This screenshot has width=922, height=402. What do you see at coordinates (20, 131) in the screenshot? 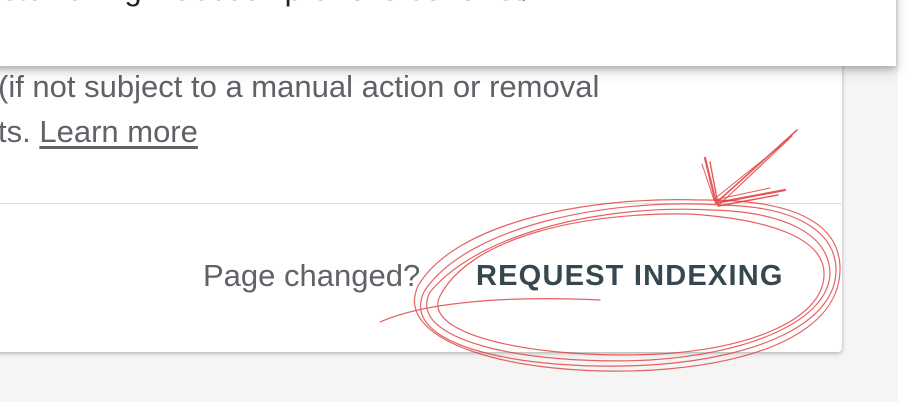
I see `description-line-2-prefix: ts.` at bounding box center [20, 131].